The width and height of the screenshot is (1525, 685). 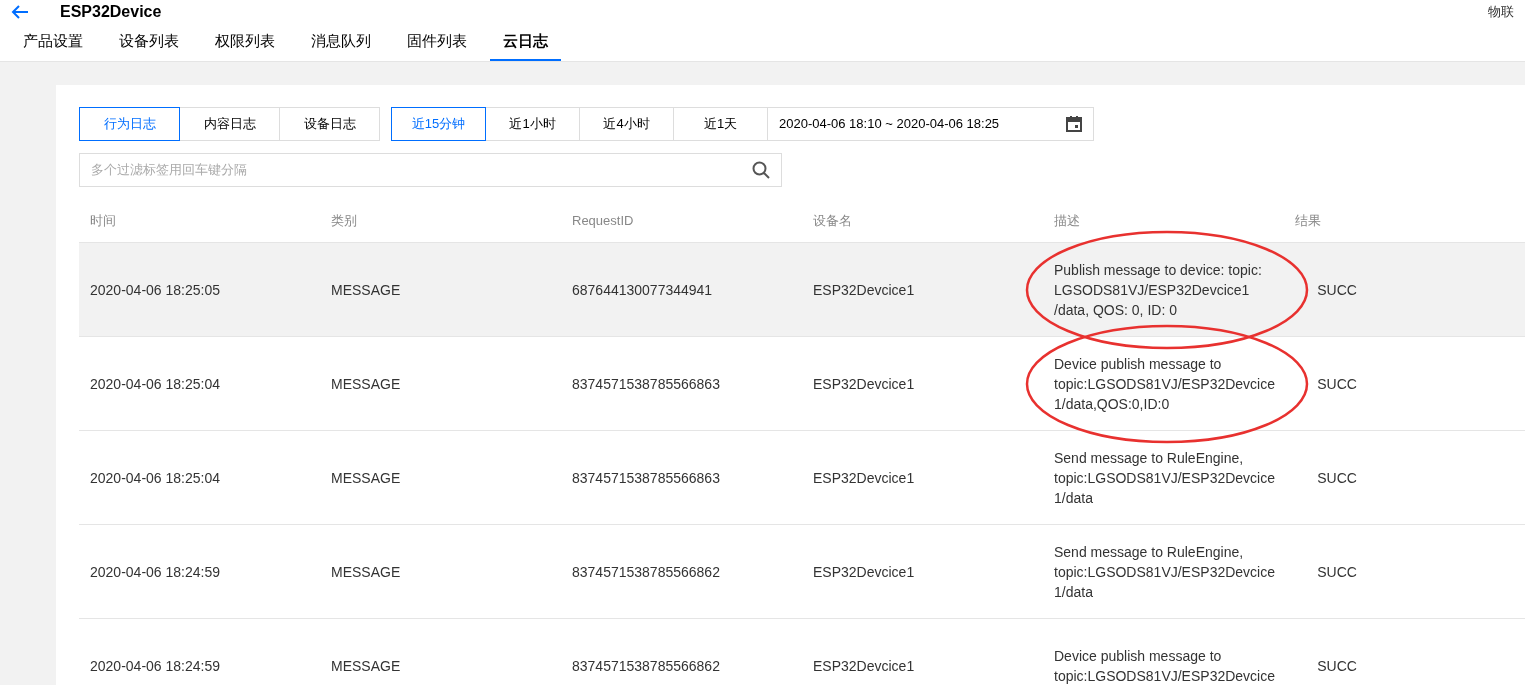 I want to click on time-range-button: 近15分钟, so click(x=438, y=124).